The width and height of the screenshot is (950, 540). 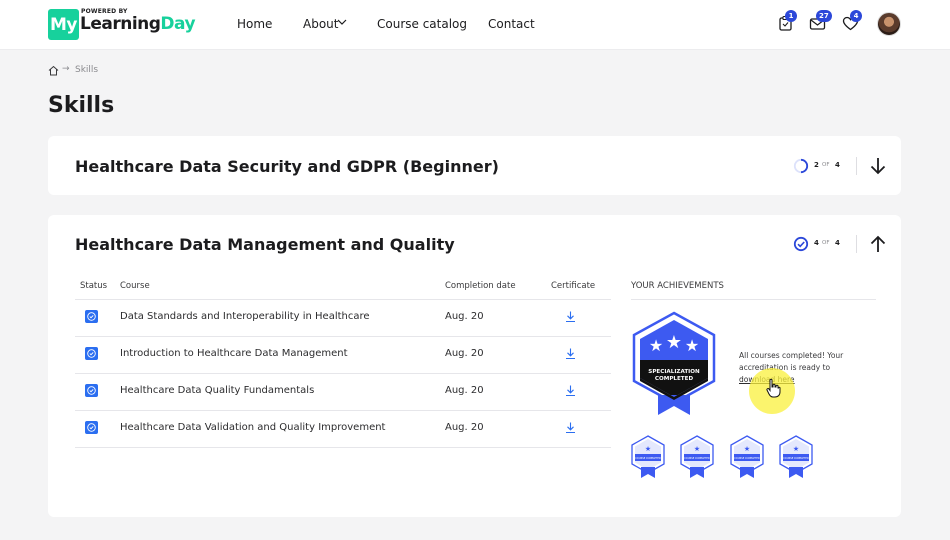 I want to click on col-certificate: Certificate, so click(x=573, y=286).